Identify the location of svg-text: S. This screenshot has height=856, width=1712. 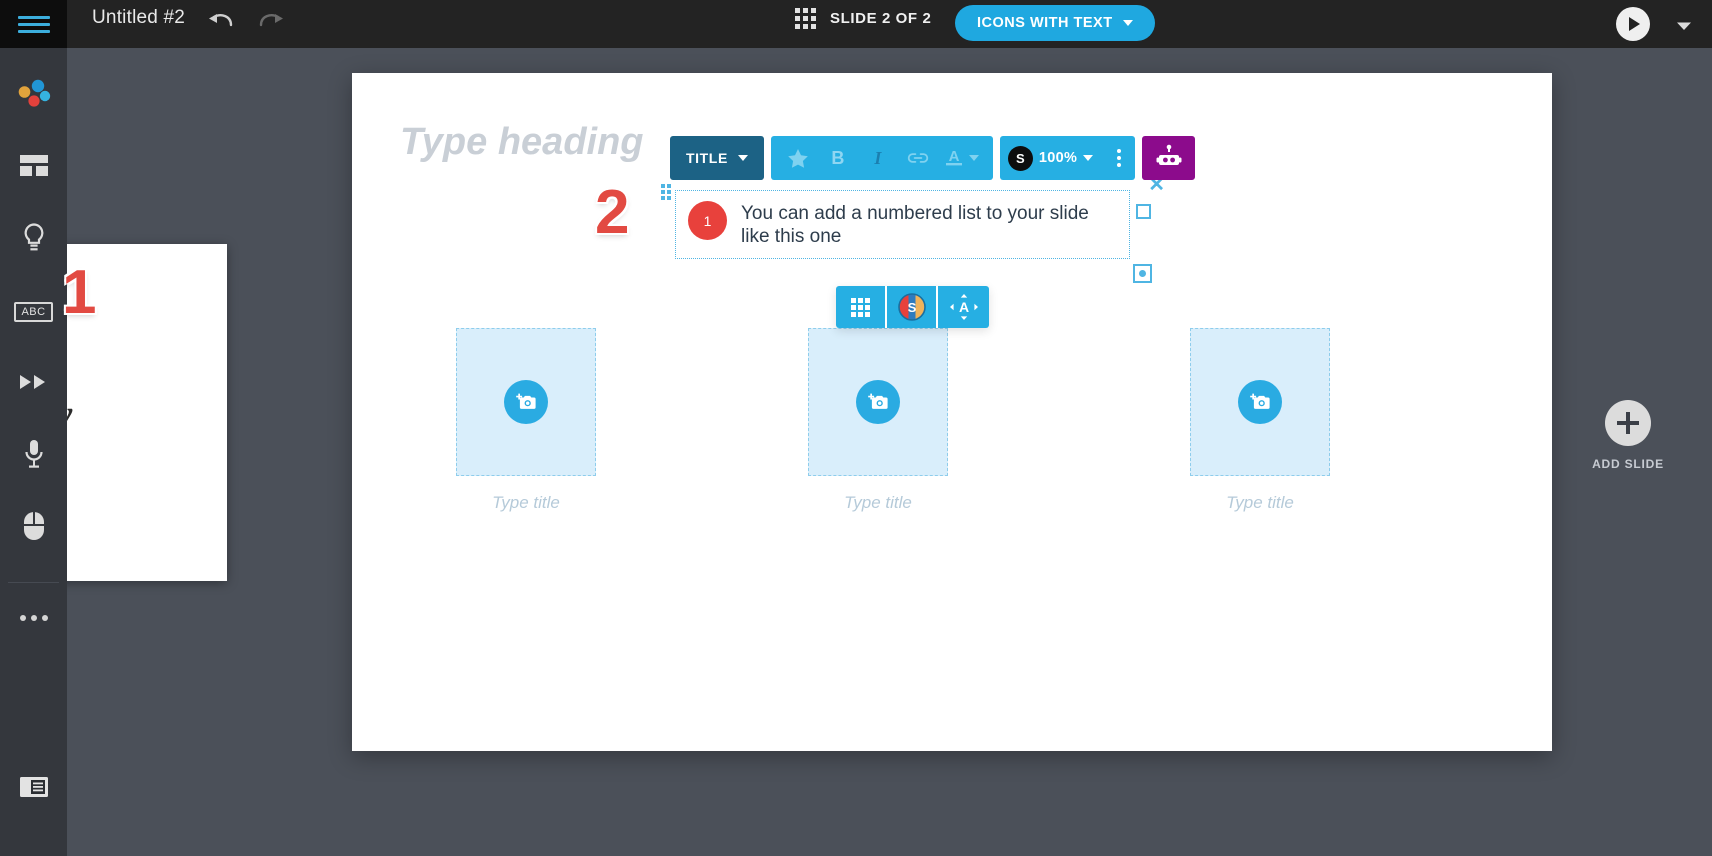
(911, 307).